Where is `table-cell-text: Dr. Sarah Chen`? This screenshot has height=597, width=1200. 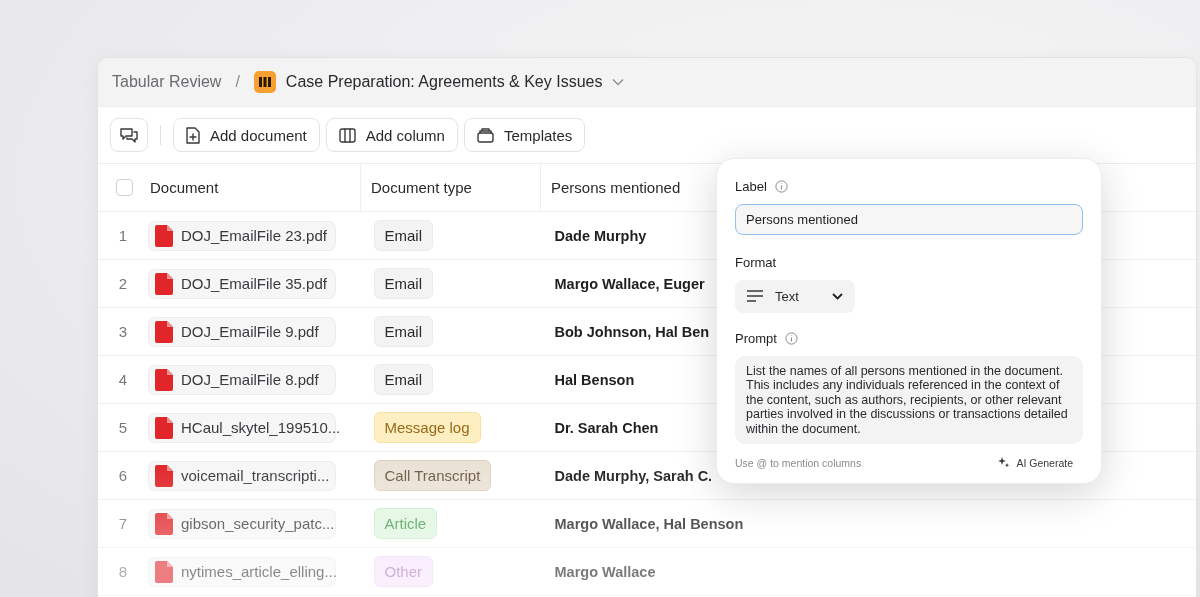
table-cell-text: Dr. Sarah Chen is located at coordinates (606, 428).